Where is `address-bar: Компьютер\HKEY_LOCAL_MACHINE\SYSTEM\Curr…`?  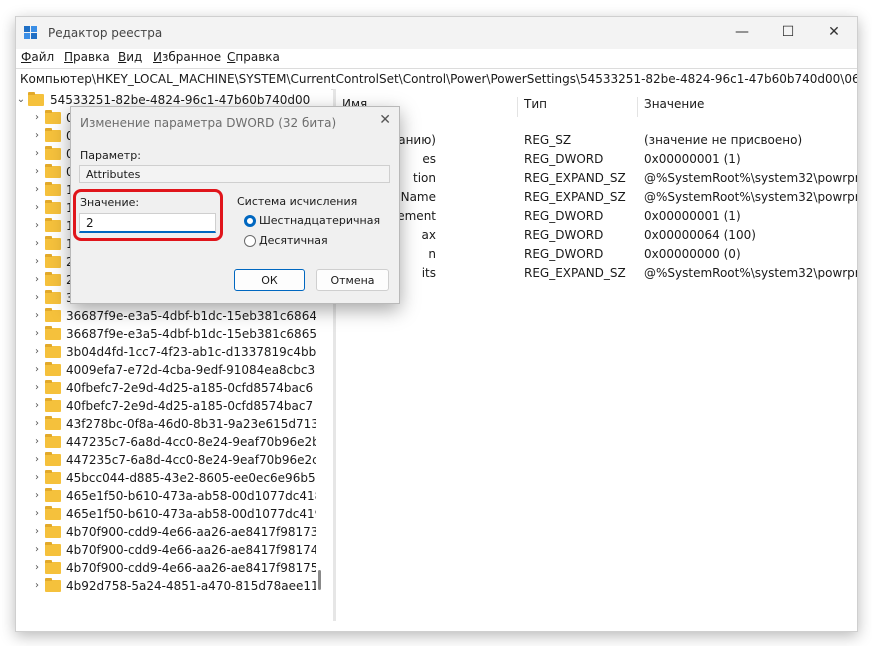
address-bar: Компьютер\HKEY_LOCAL_MACHINE\SYSTEM\Curr… is located at coordinates (436, 79).